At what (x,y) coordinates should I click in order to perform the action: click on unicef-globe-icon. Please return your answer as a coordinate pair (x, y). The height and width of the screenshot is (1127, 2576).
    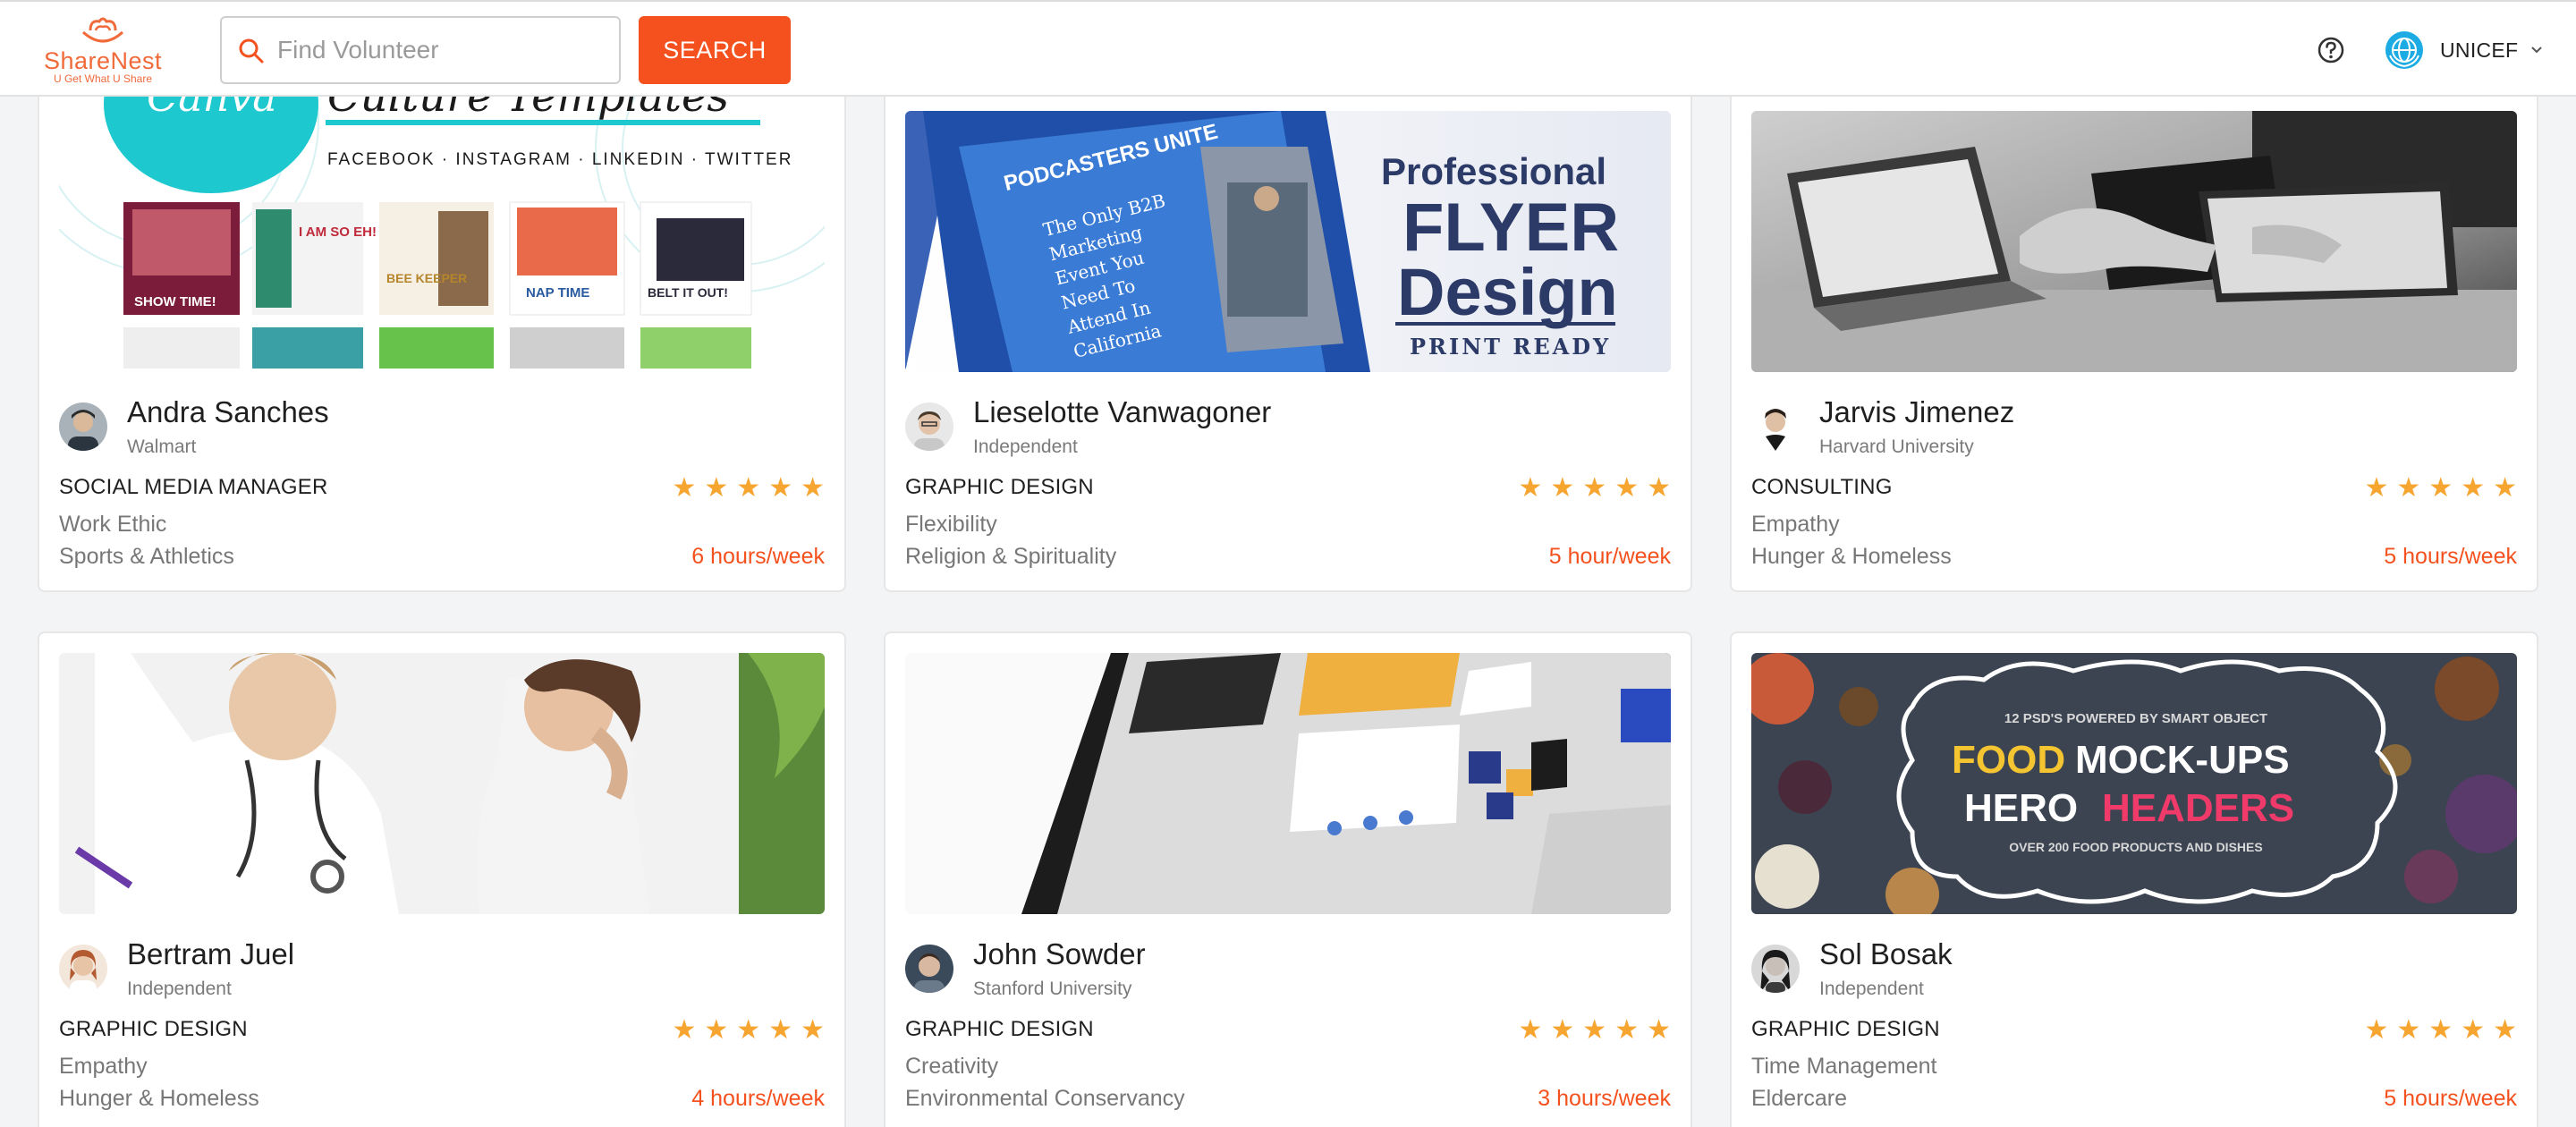
    Looking at the image, I should click on (2404, 50).